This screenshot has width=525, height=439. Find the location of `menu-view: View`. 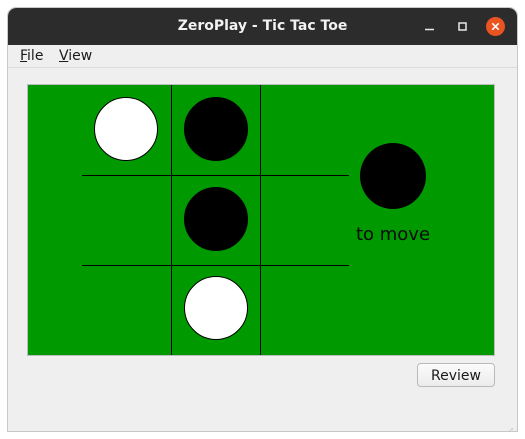

menu-view: View is located at coordinates (75, 56).